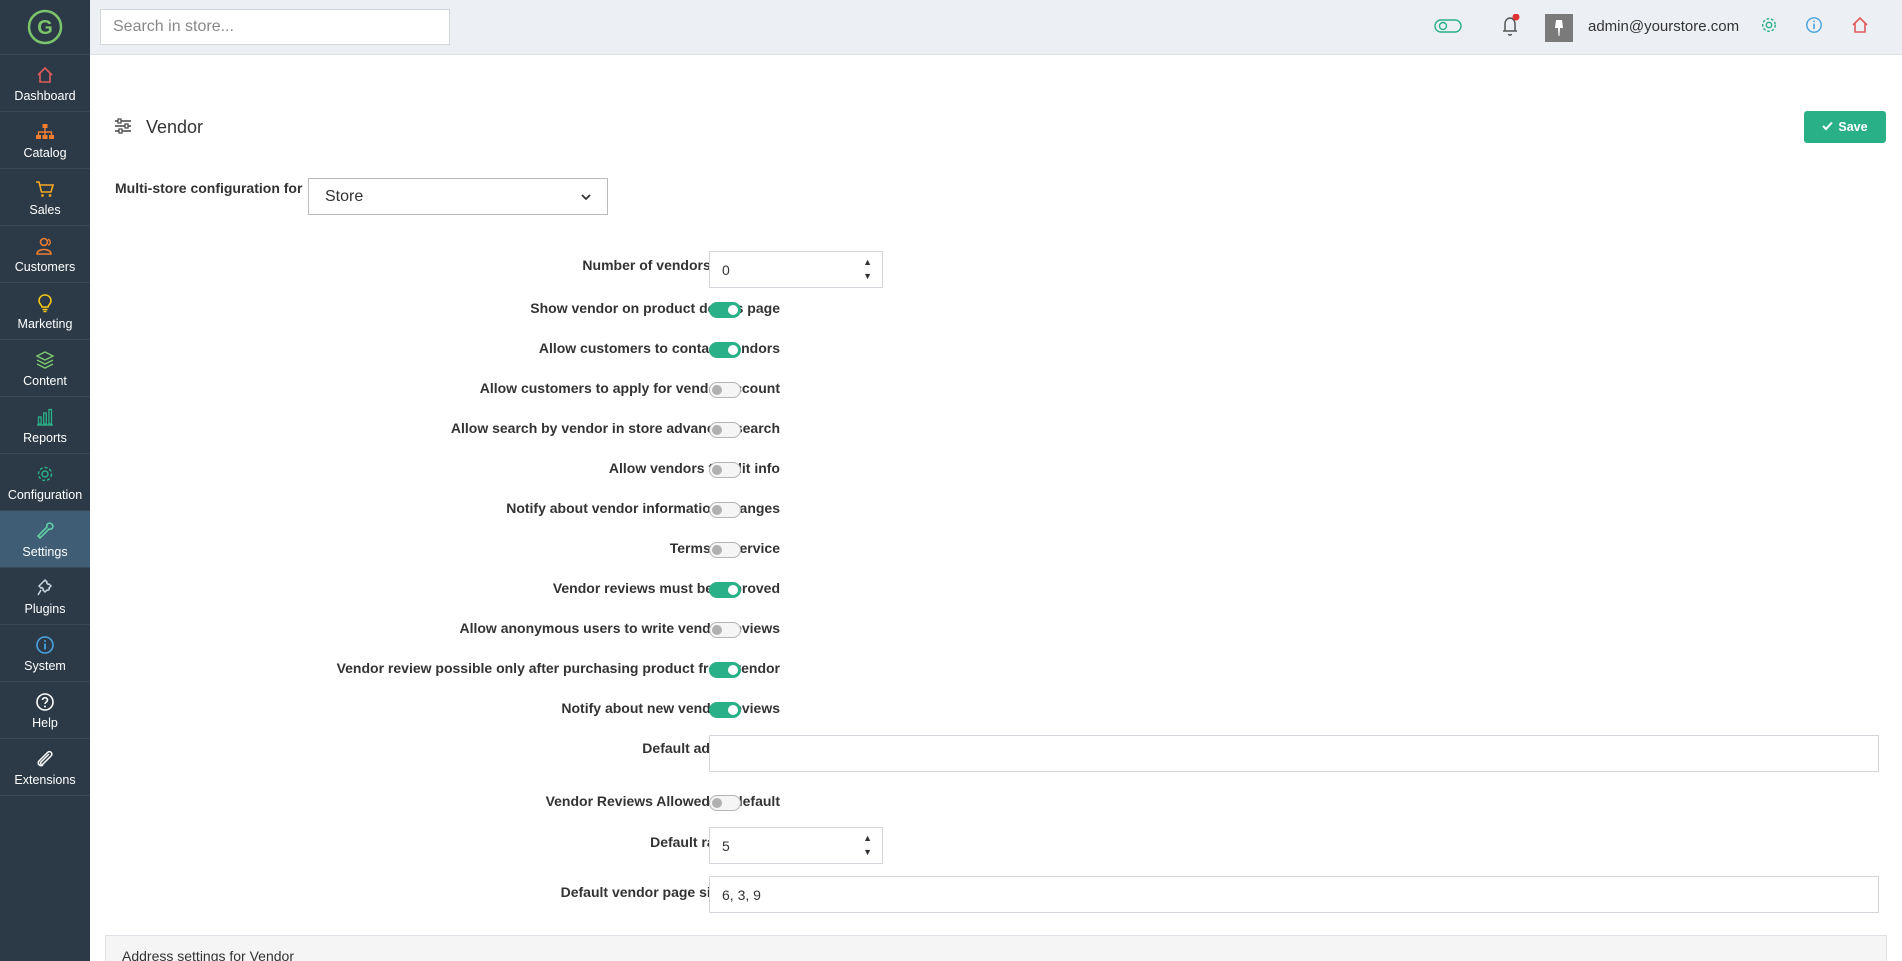 Image resolution: width=1902 pixels, height=961 pixels. Describe the element at coordinates (725, 430) in the screenshot. I see `search-by-vendor-toggle` at that location.